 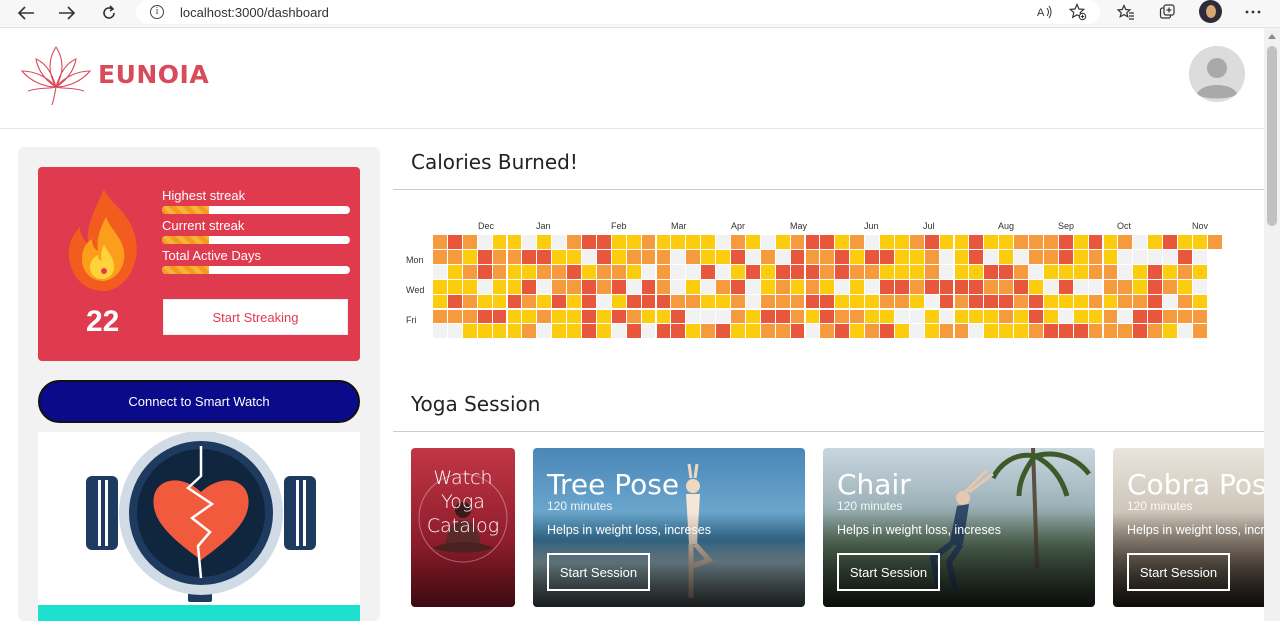 What do you see at coordinates (929, 226) in the screenshot?
I see `month-label: Jul` at bounding box center [929, 226].